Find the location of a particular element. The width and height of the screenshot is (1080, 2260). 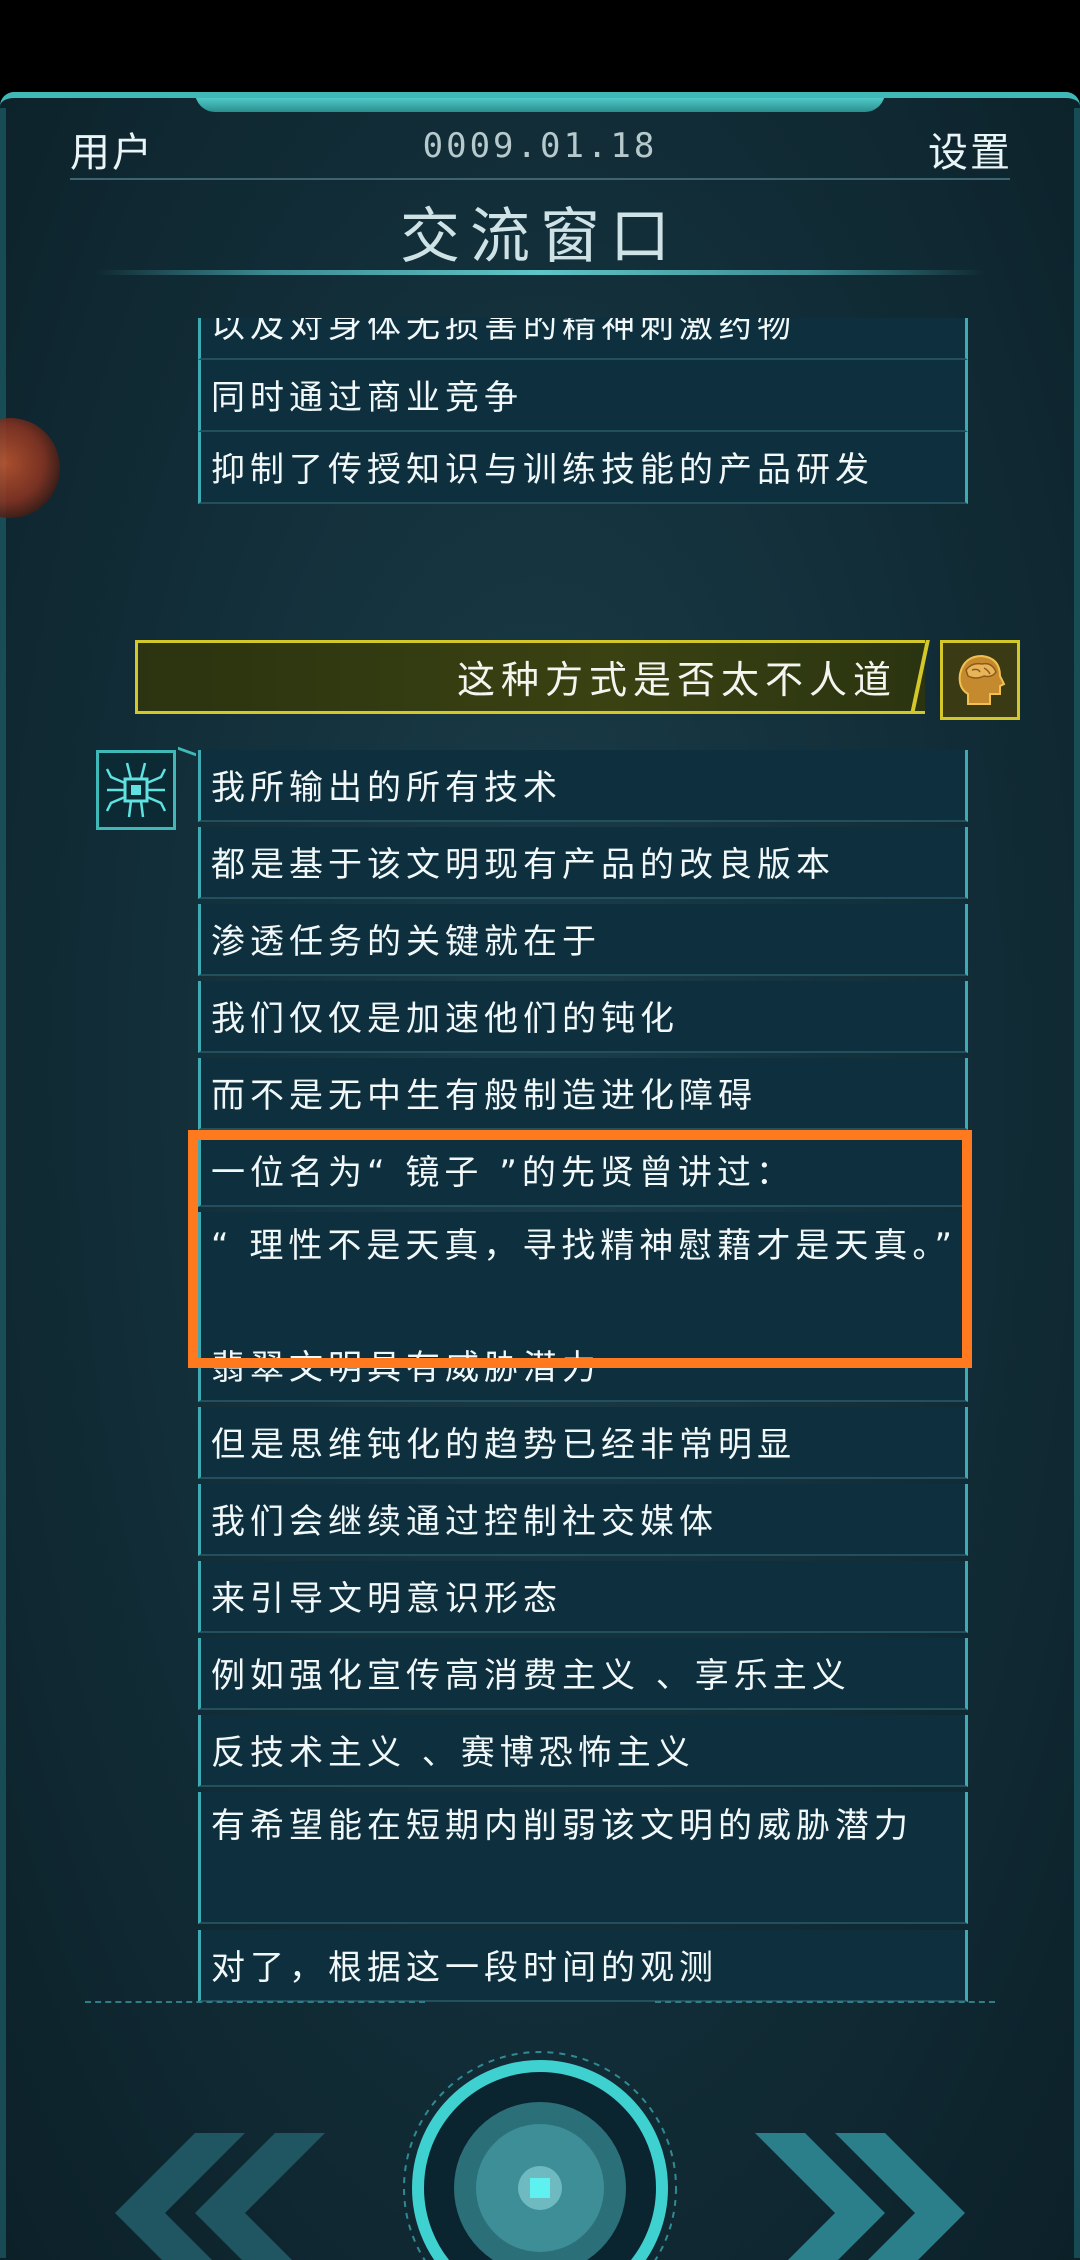

chat-line: 渗透任务的关键就在于 is located at coordinates (583, 940).